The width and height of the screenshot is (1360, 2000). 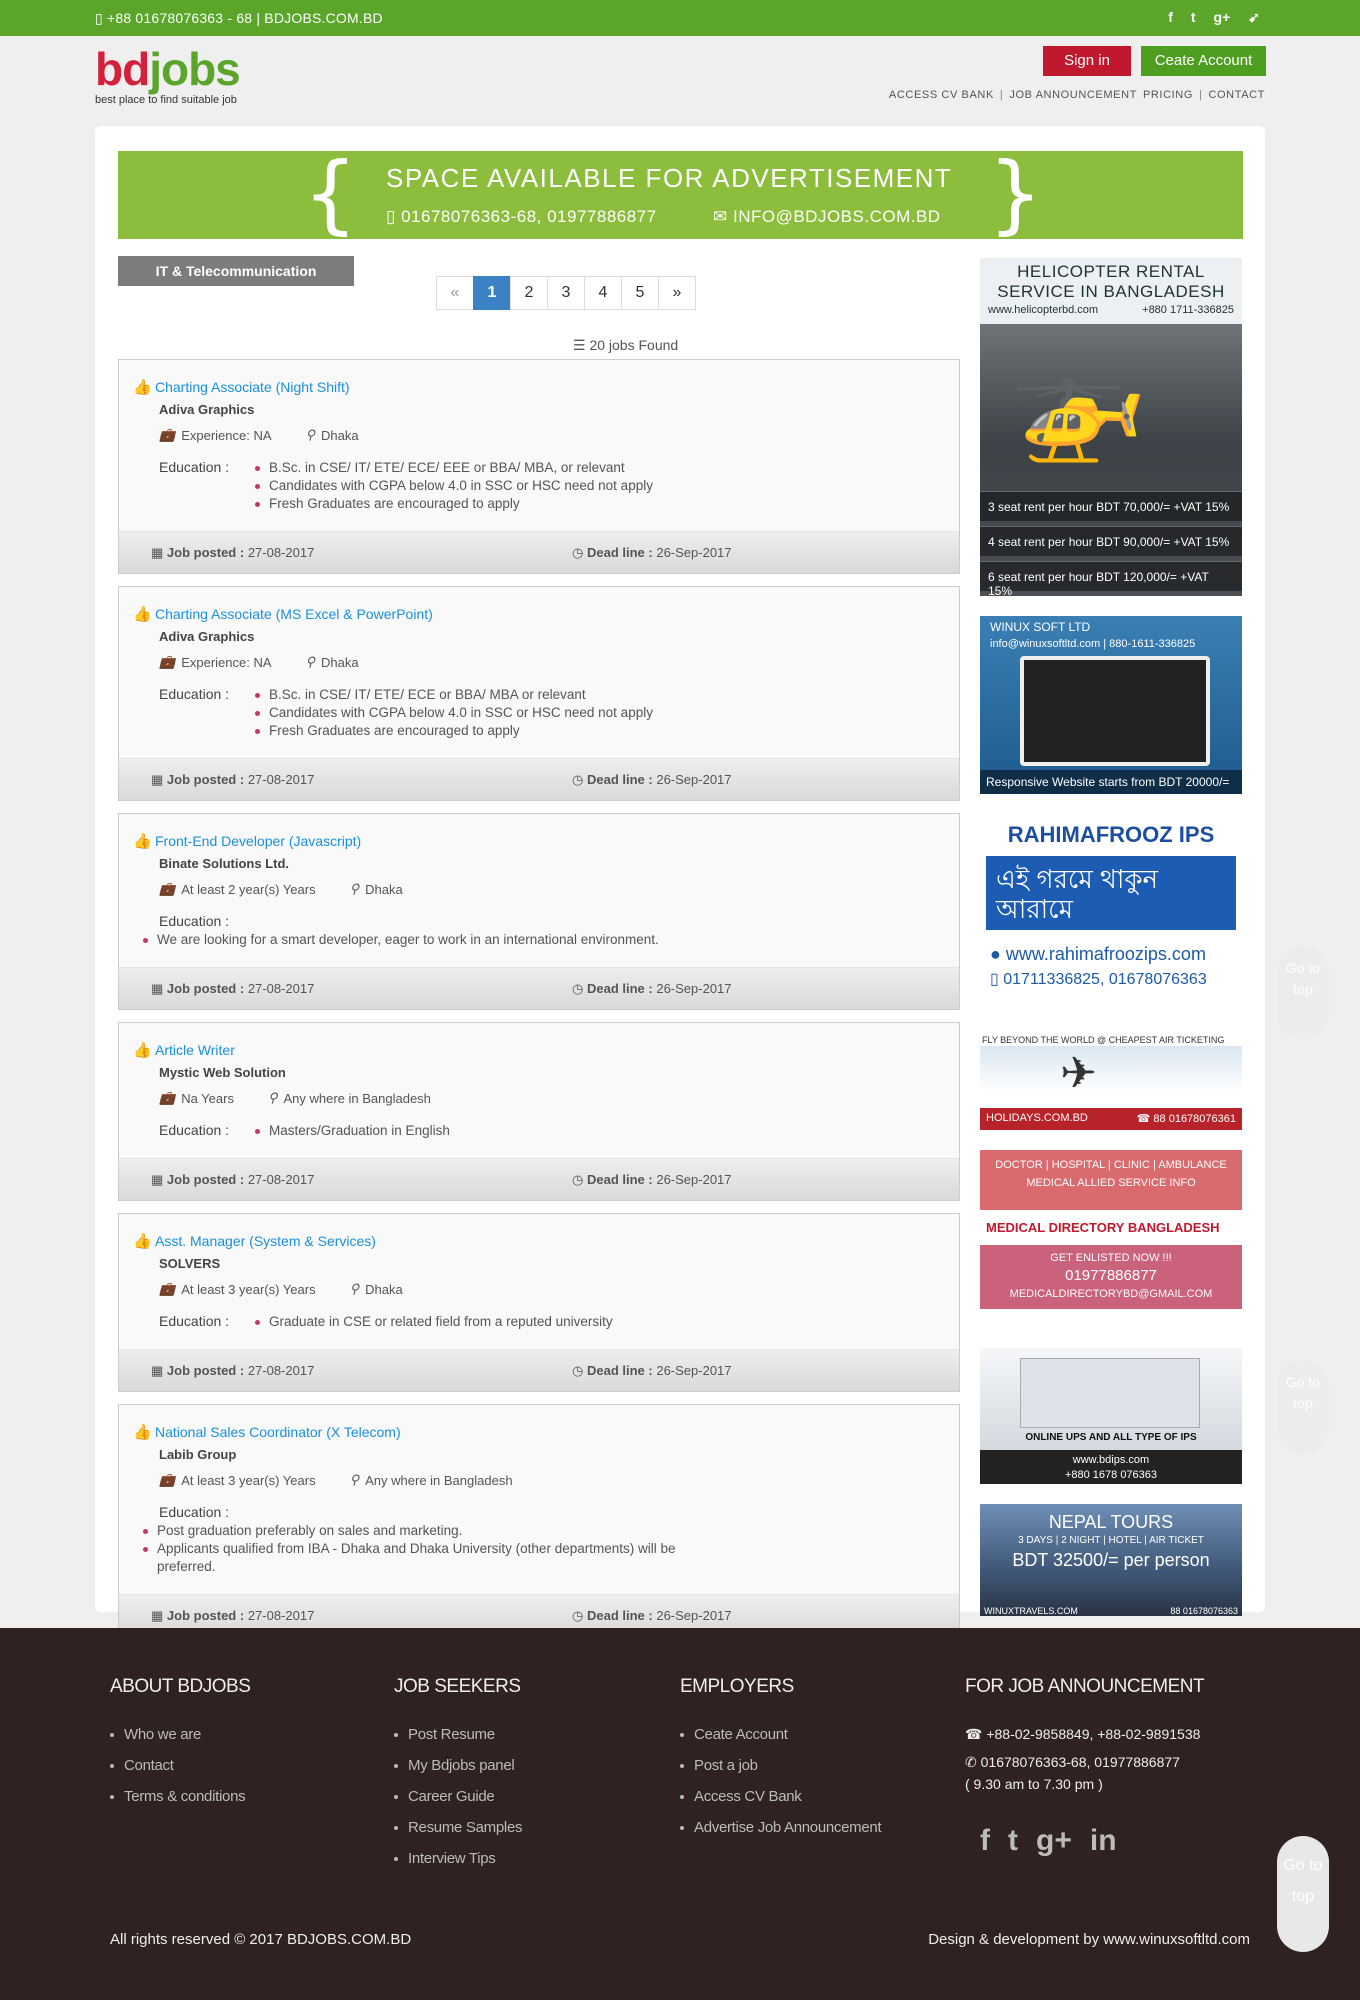 I want to click on bdips-ad-phone: +880 1678 076363, so click(x=1111, y=1475).